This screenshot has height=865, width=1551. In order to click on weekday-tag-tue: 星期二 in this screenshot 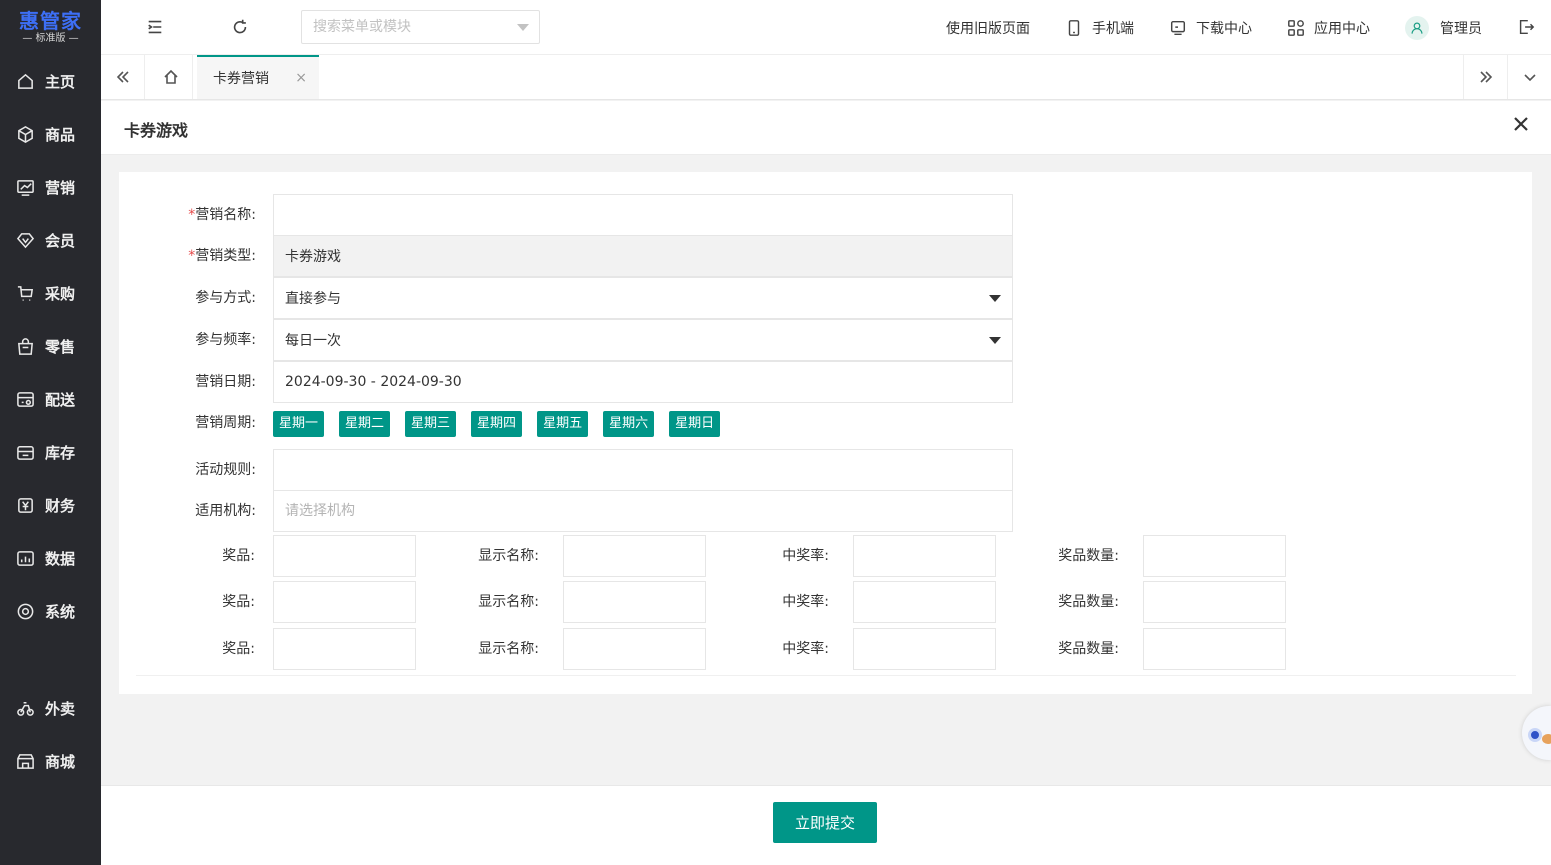, I will do `click(365, 424)`.